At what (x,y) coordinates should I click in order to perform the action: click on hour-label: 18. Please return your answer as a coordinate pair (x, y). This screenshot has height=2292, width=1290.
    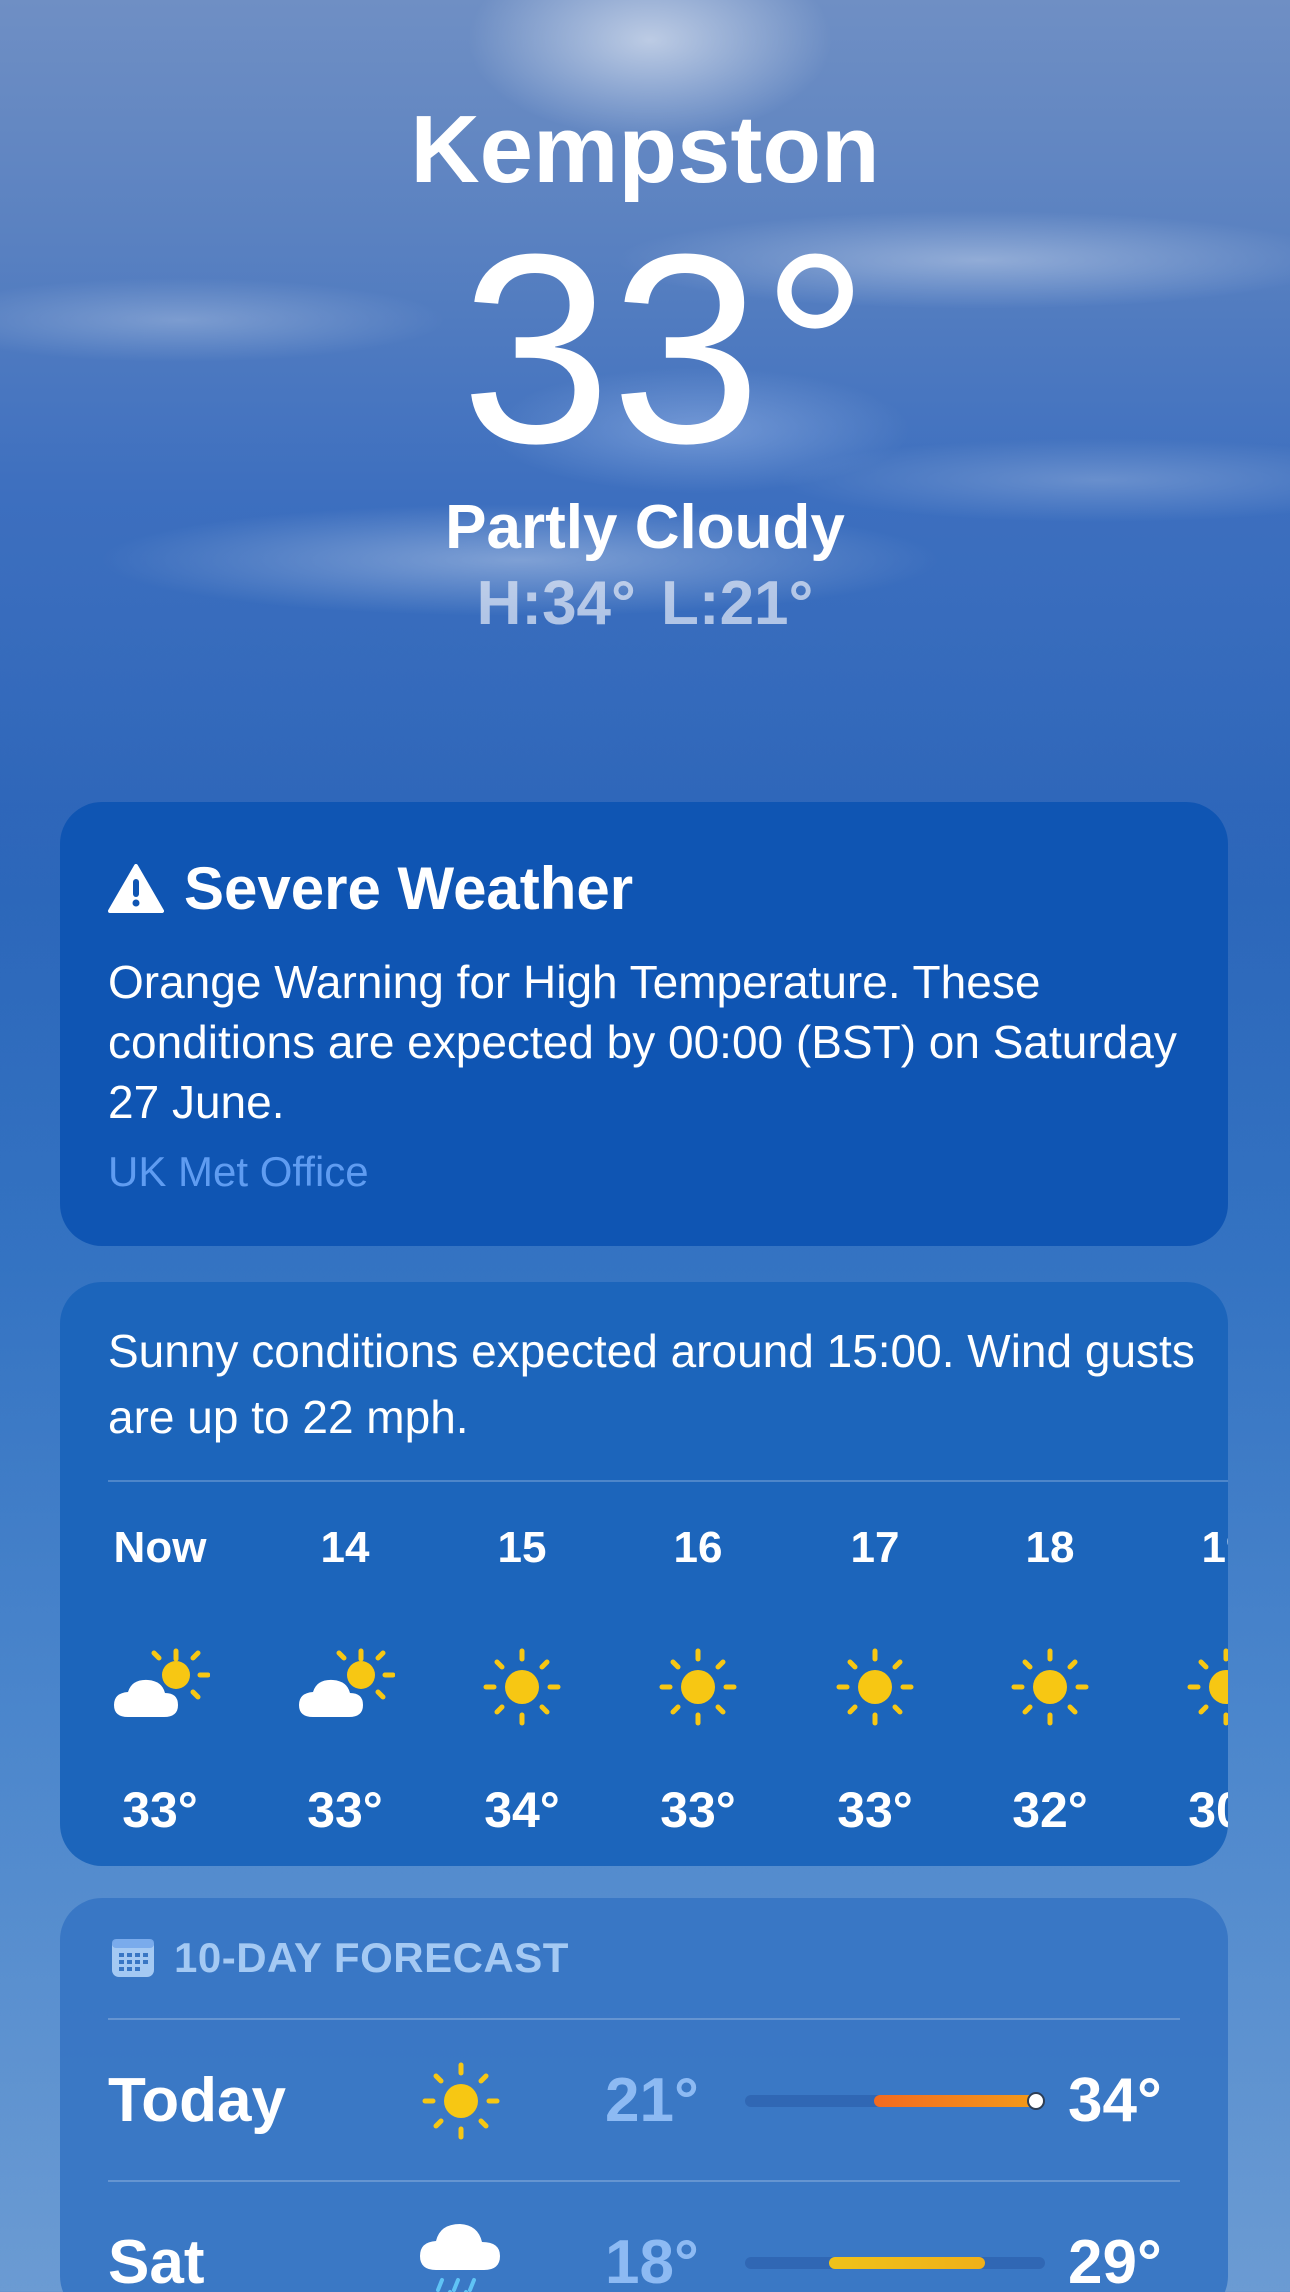
    Looking at the image, I should click on (1050, 1547).